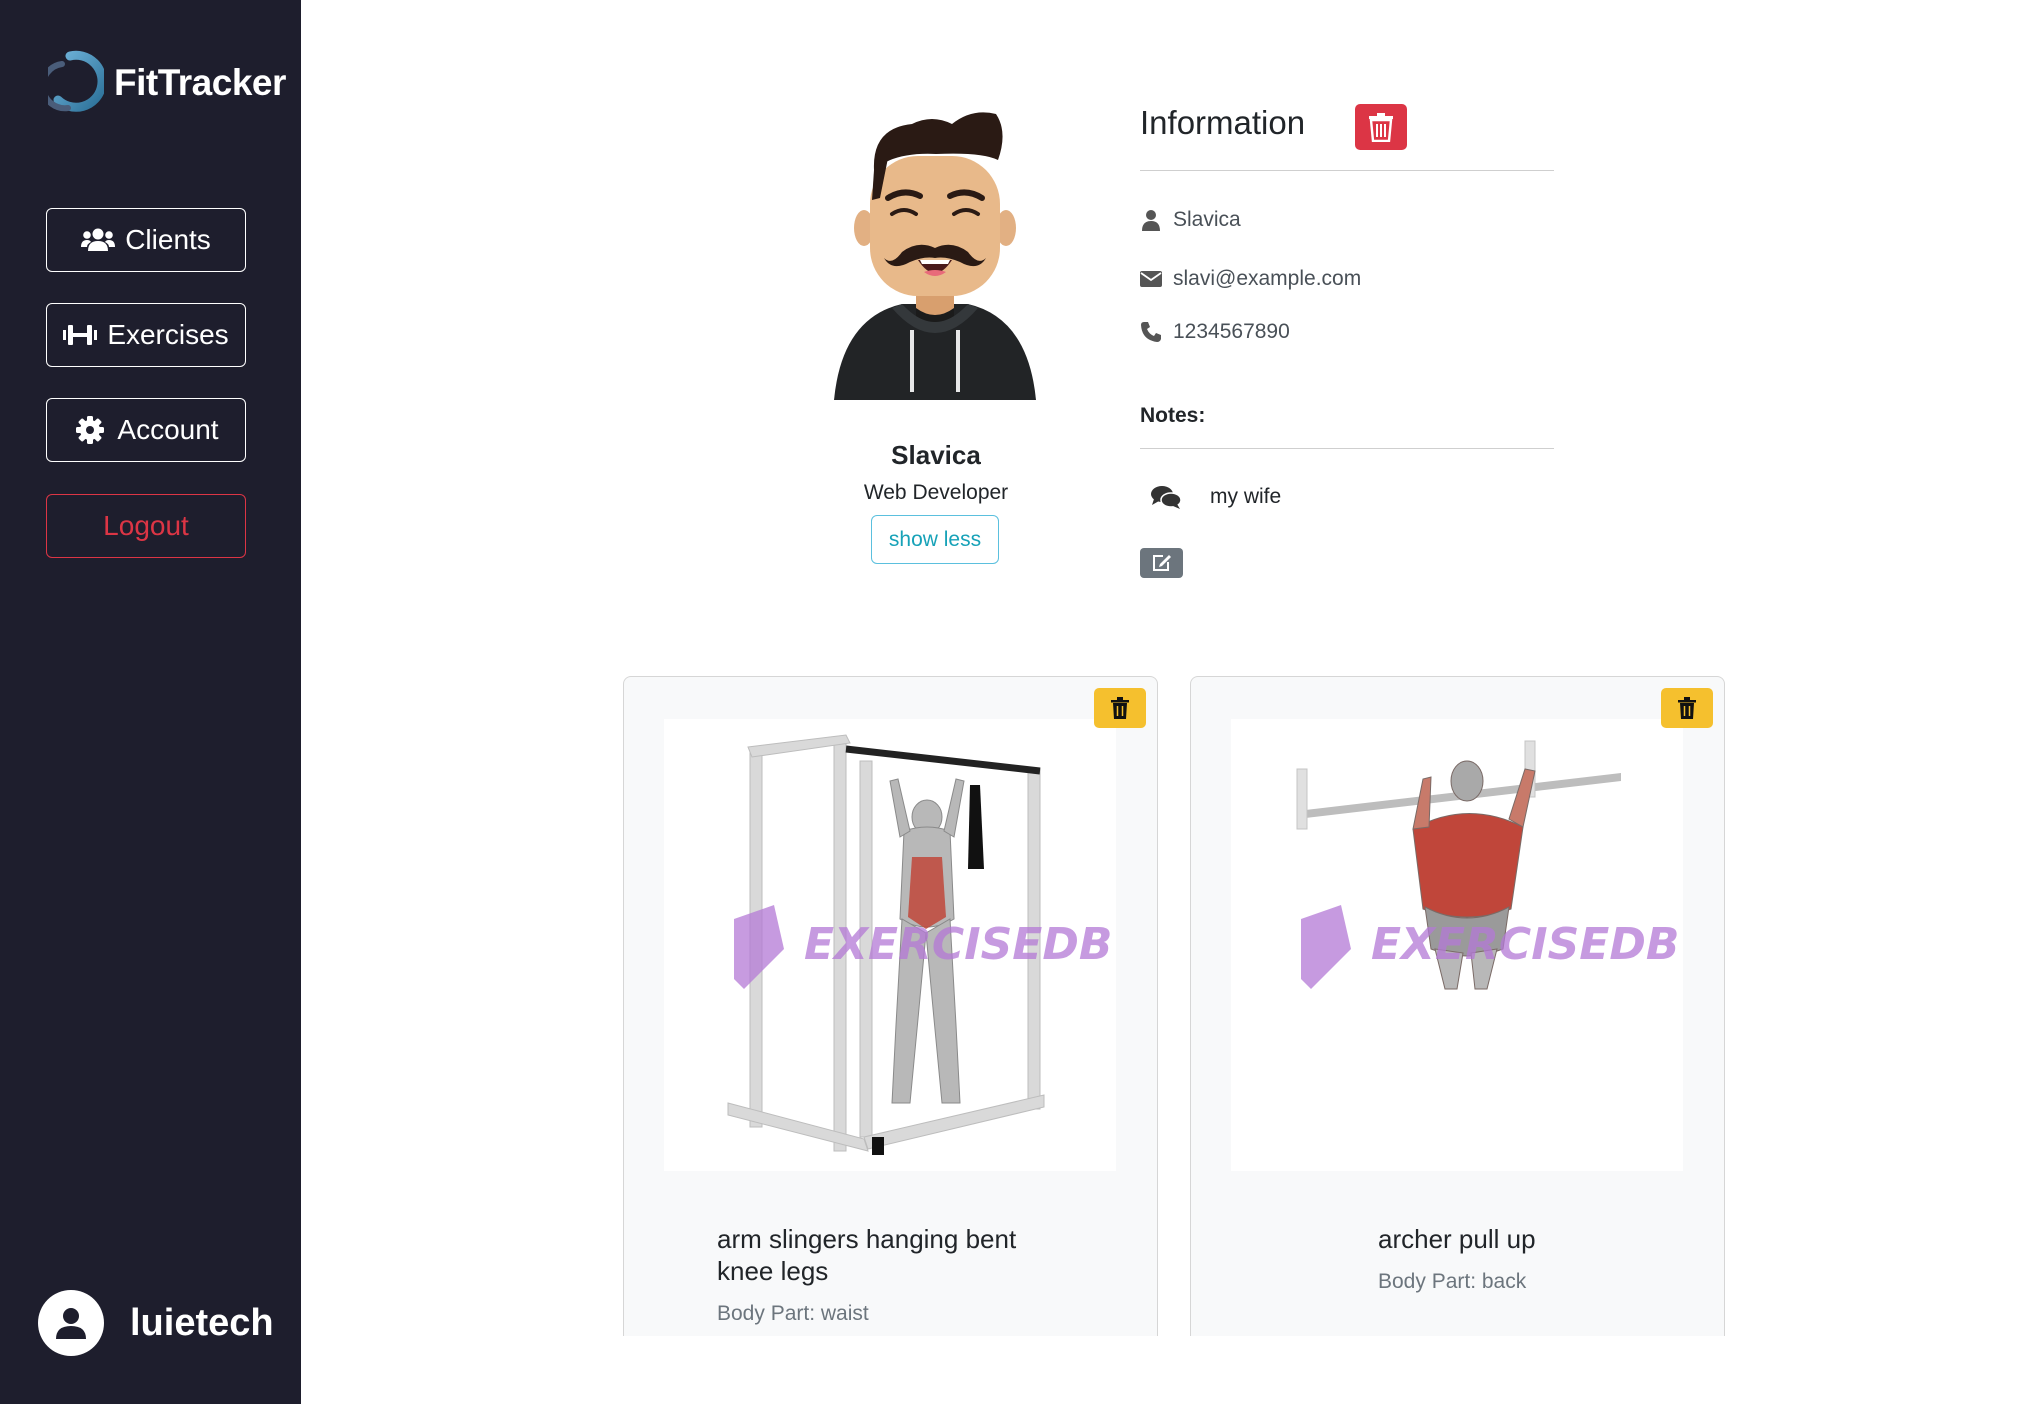 The image size is (2032, 1404). What do you see at coordinates (1173, 415) in the screenshot?
I see `notes-label: Notes:` at bounding box center [1173, 415].